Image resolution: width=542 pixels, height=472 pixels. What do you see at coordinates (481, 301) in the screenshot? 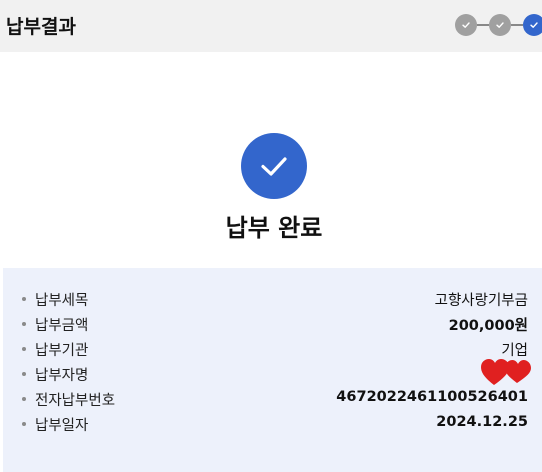
I see `detail-value: 고향사랑기부금` at bounding box center [481, 301].